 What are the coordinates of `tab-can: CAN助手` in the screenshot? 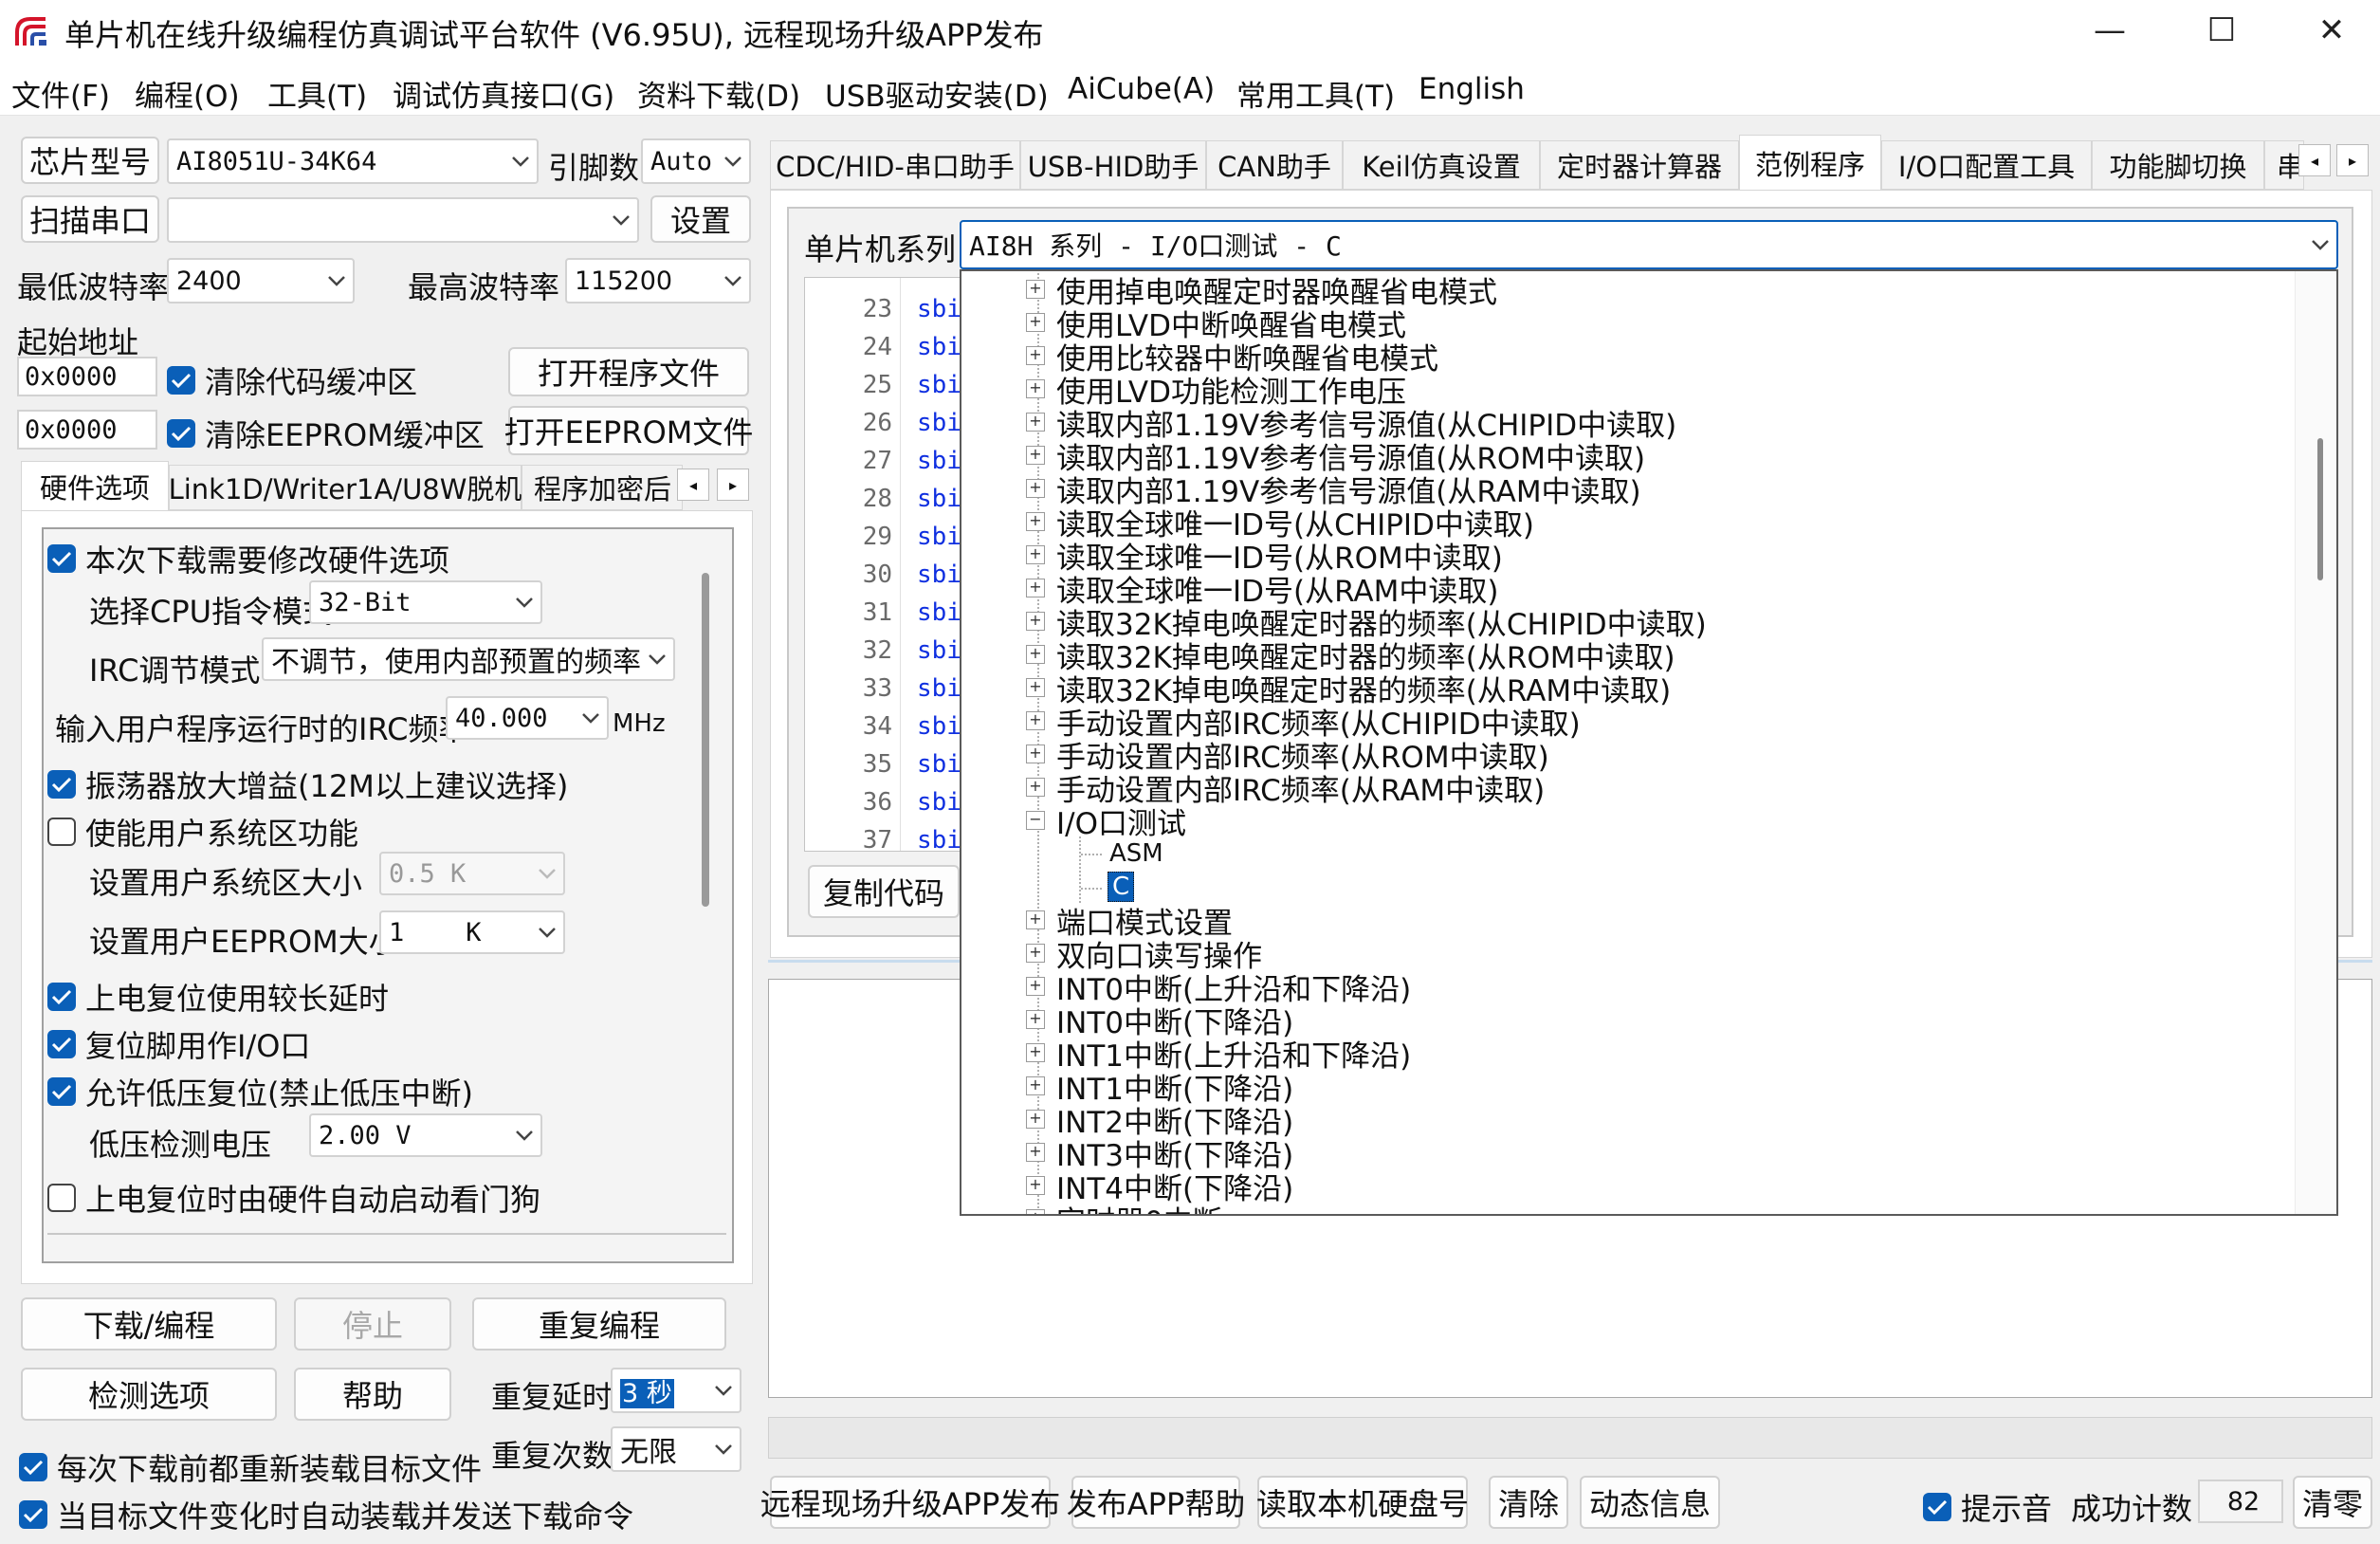 It's located at (1275, 165).